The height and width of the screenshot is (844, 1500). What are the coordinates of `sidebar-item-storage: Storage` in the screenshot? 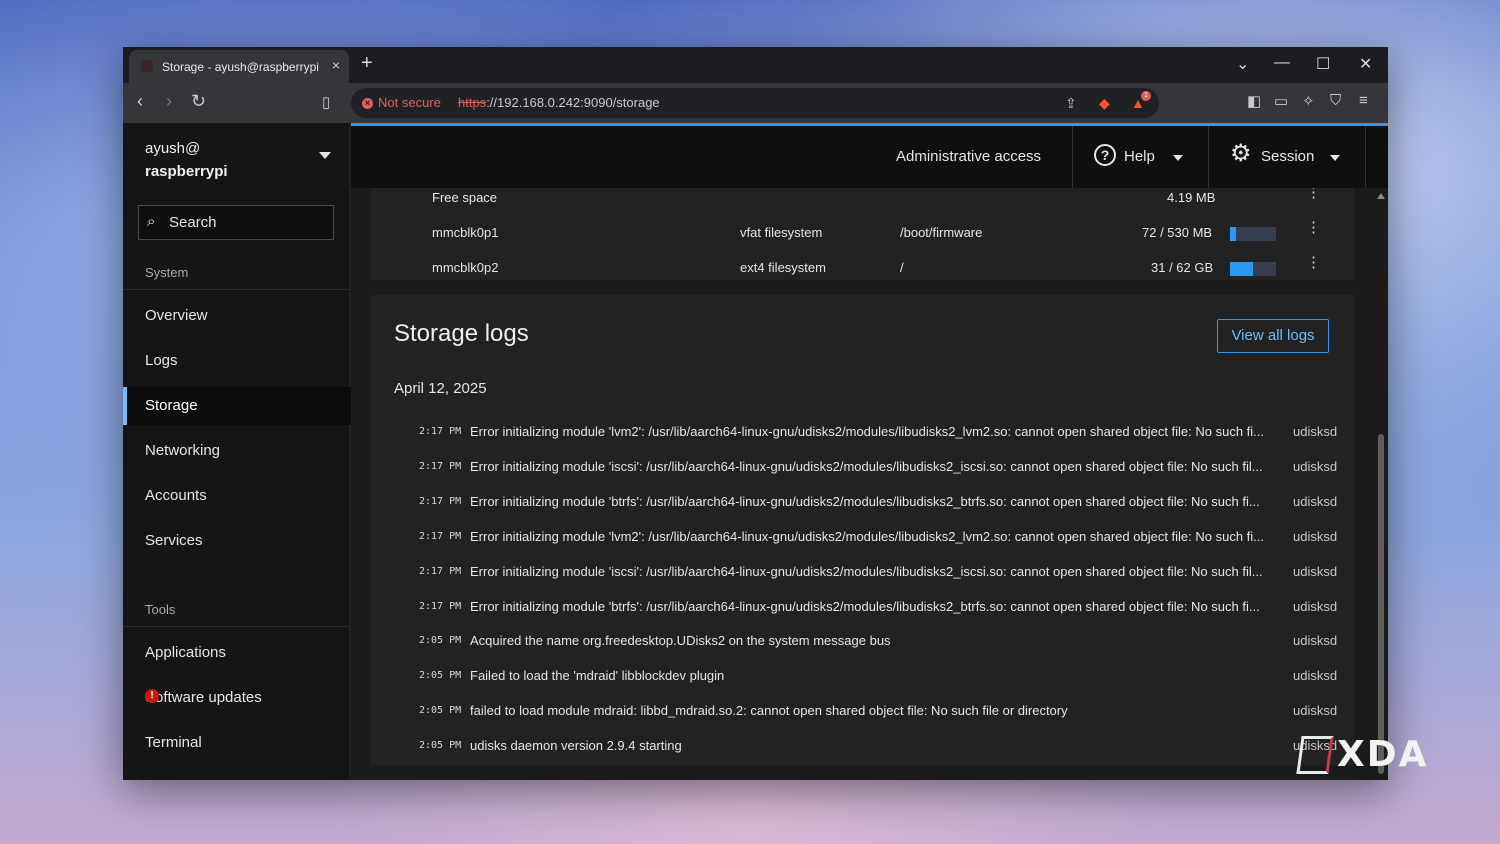 It's located at (238, 406).